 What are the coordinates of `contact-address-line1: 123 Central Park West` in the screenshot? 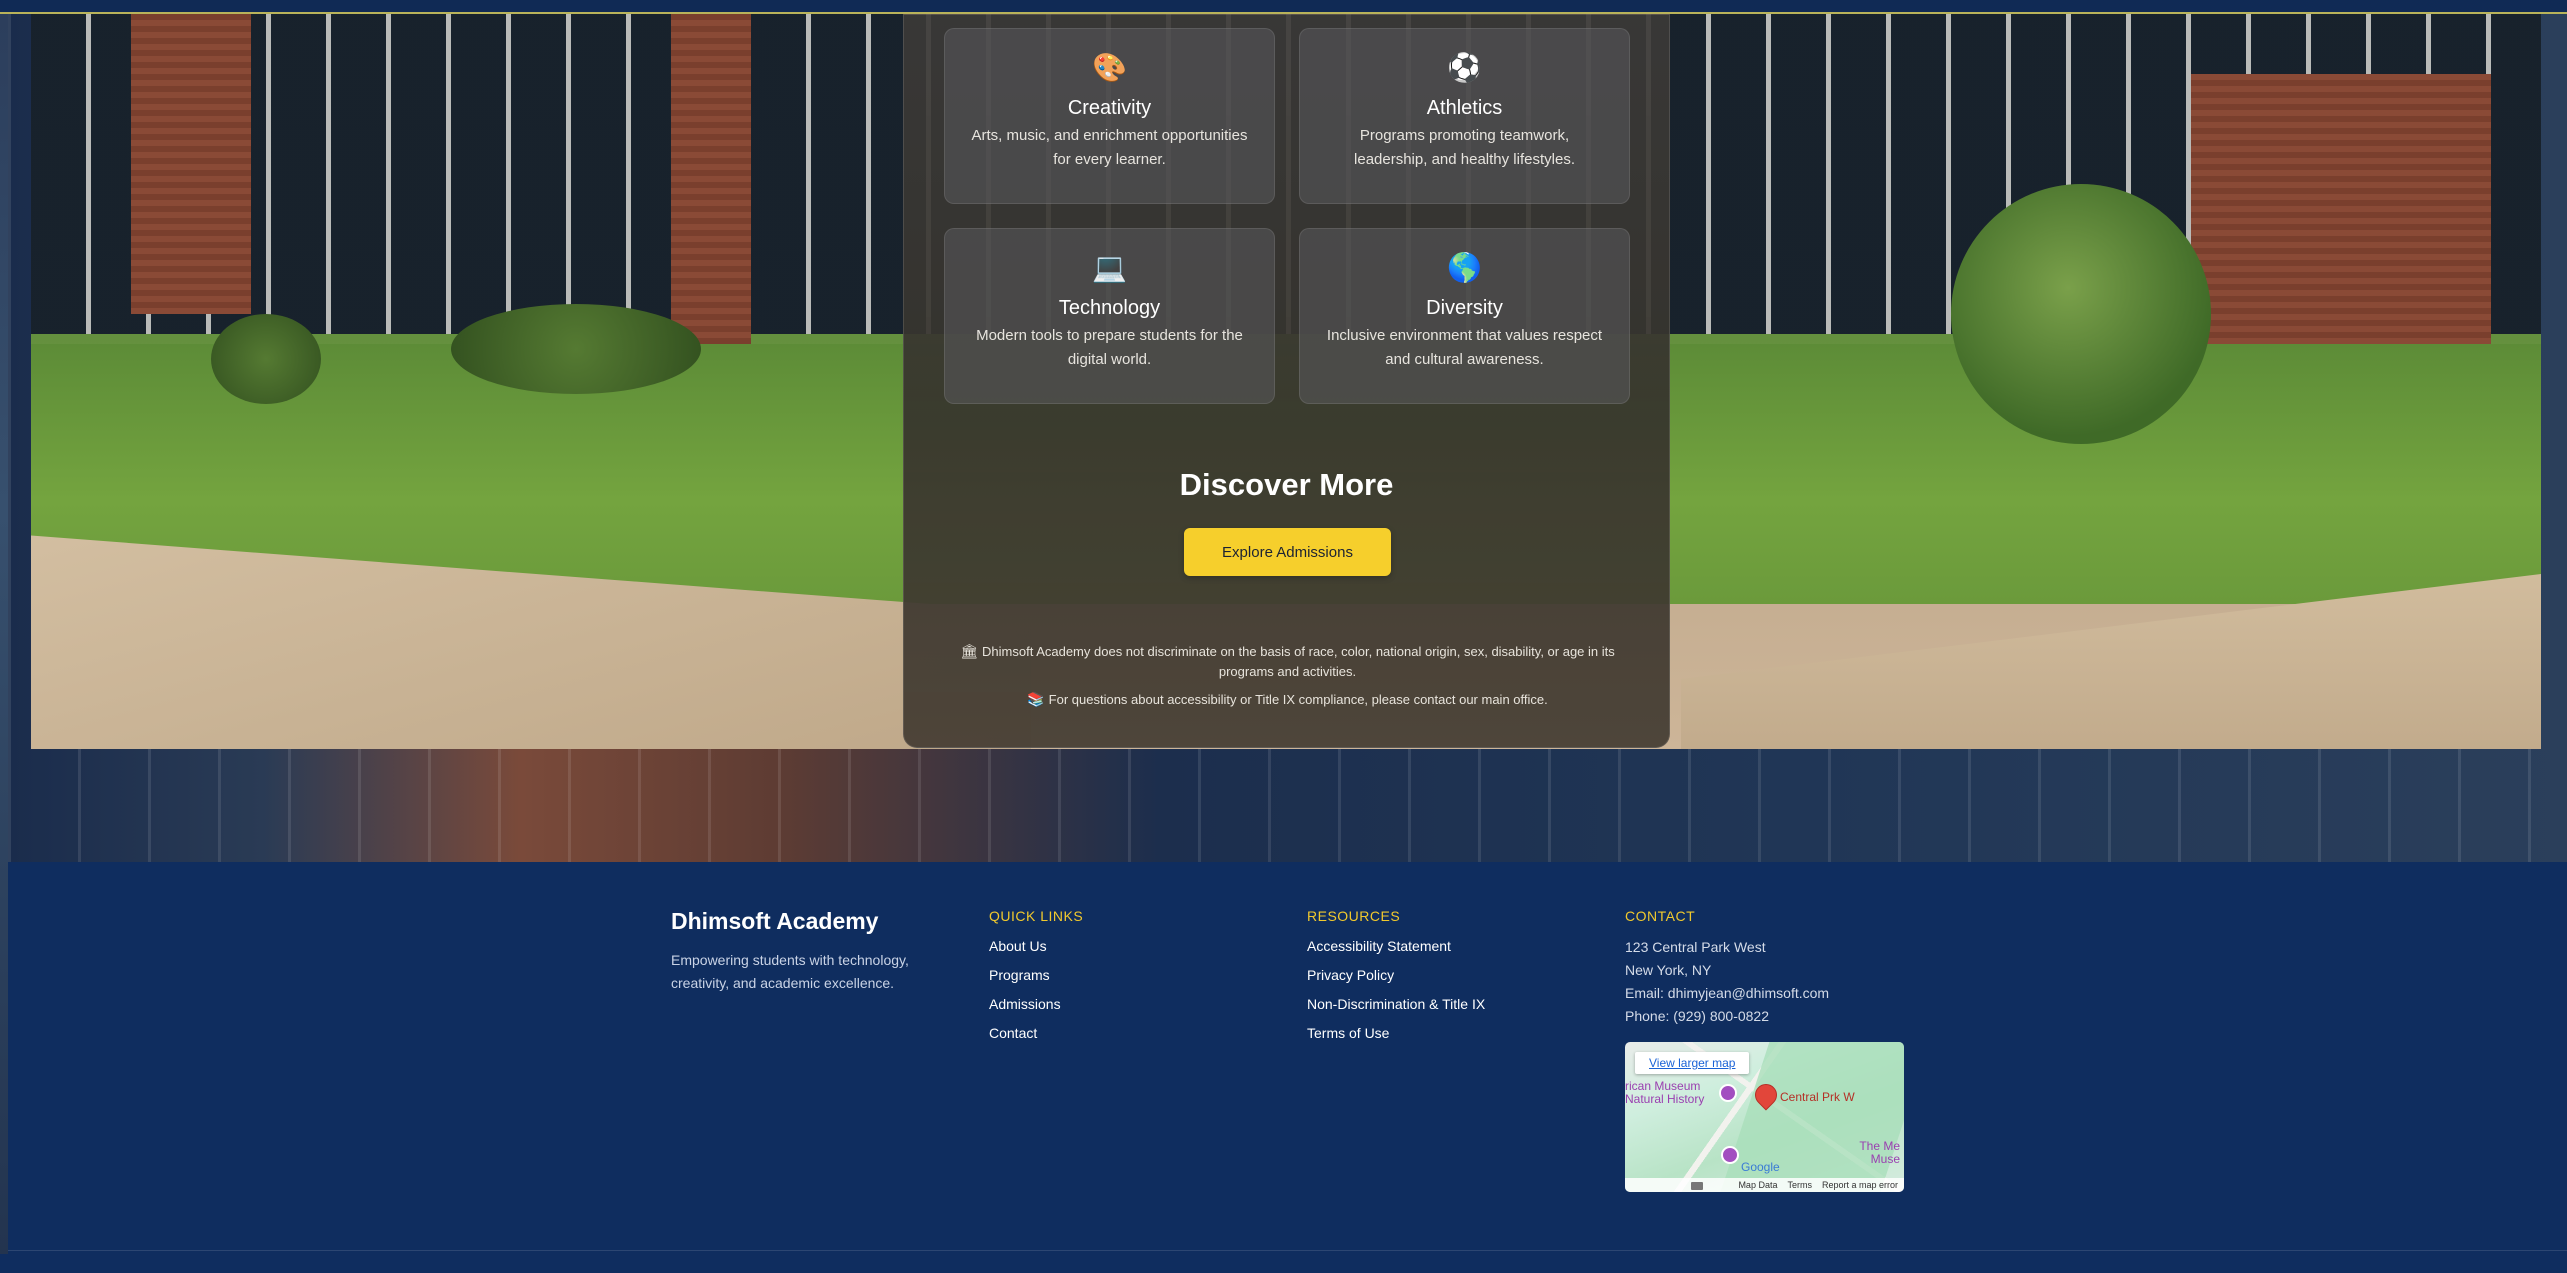 It's located at (1695, 947).